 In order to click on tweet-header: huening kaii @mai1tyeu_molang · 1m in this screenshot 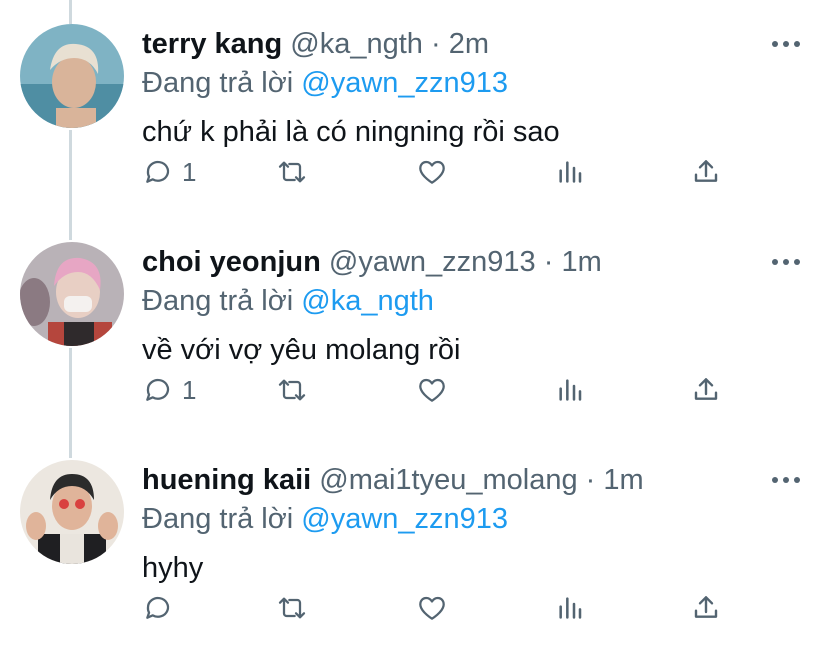, I will do `click(450, 480)`.